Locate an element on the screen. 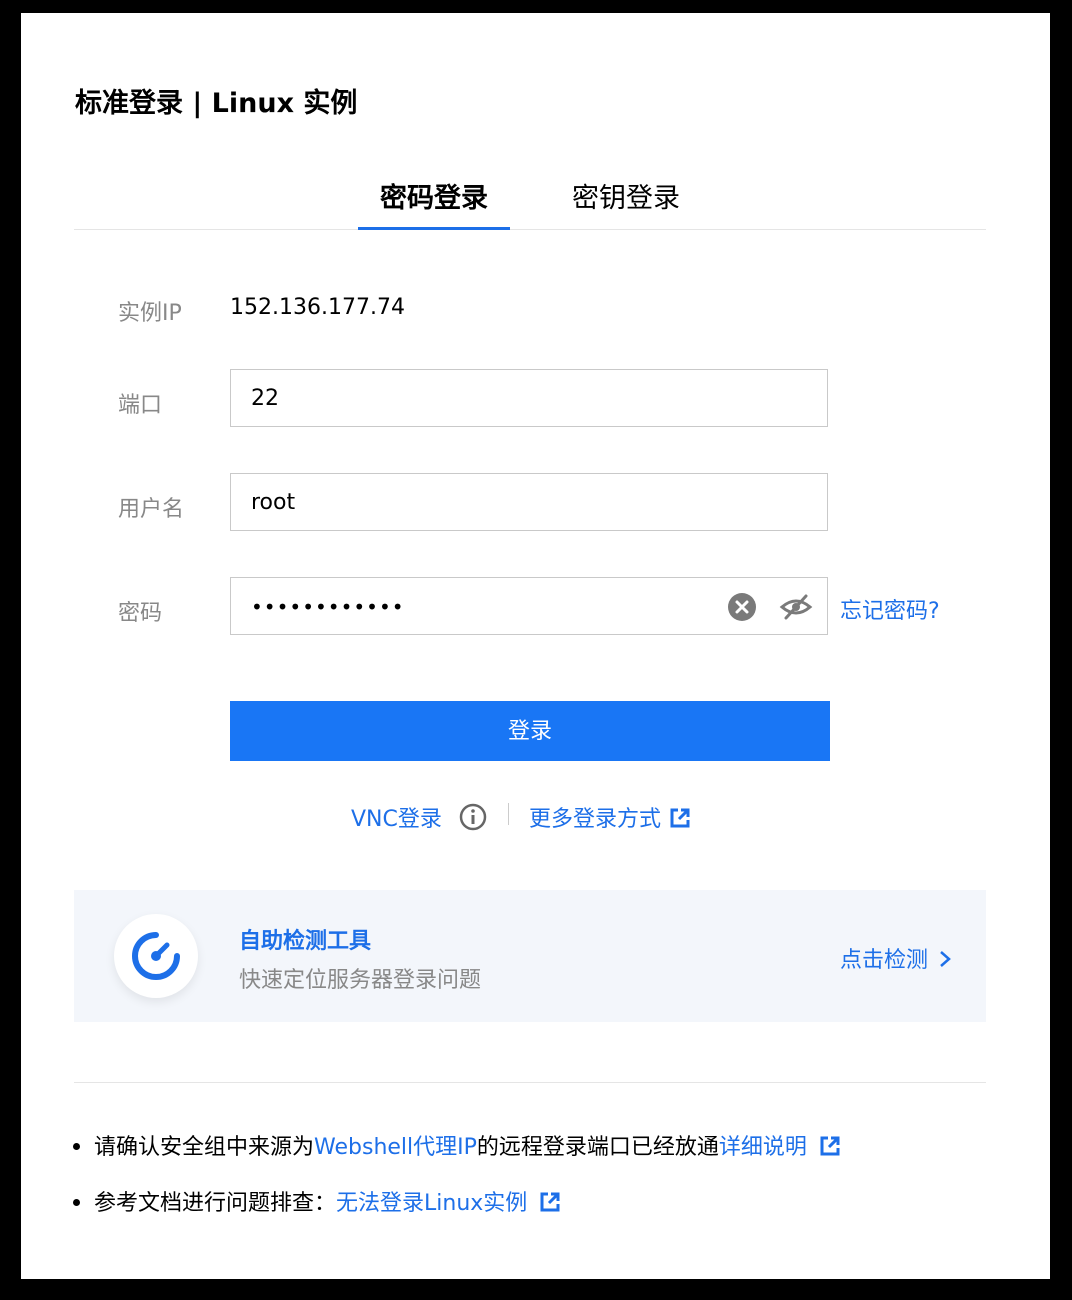 This screenshot has height=1300, width=1072. section-divider is located at coordinates (530, 1082).